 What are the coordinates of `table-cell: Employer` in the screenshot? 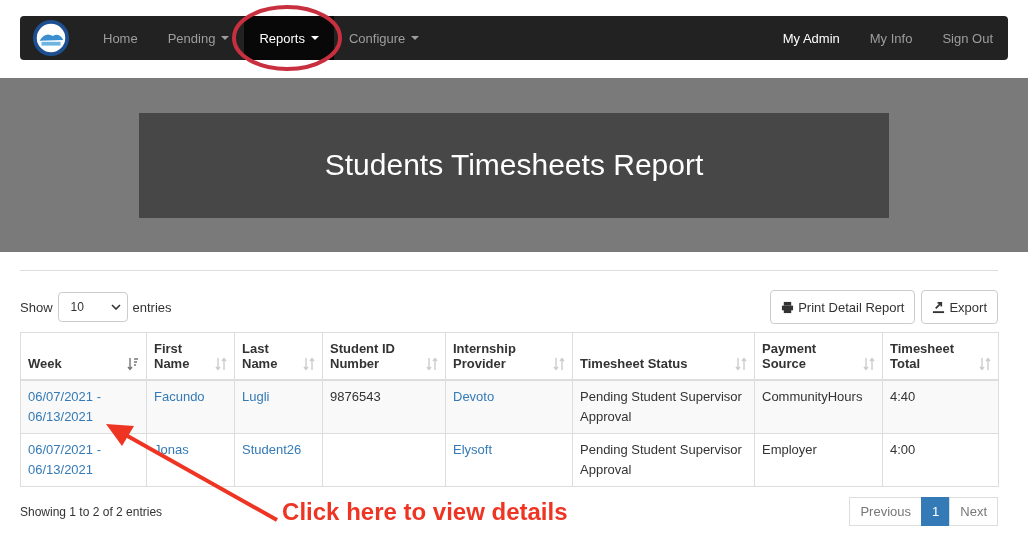 It's located at (789, 449).